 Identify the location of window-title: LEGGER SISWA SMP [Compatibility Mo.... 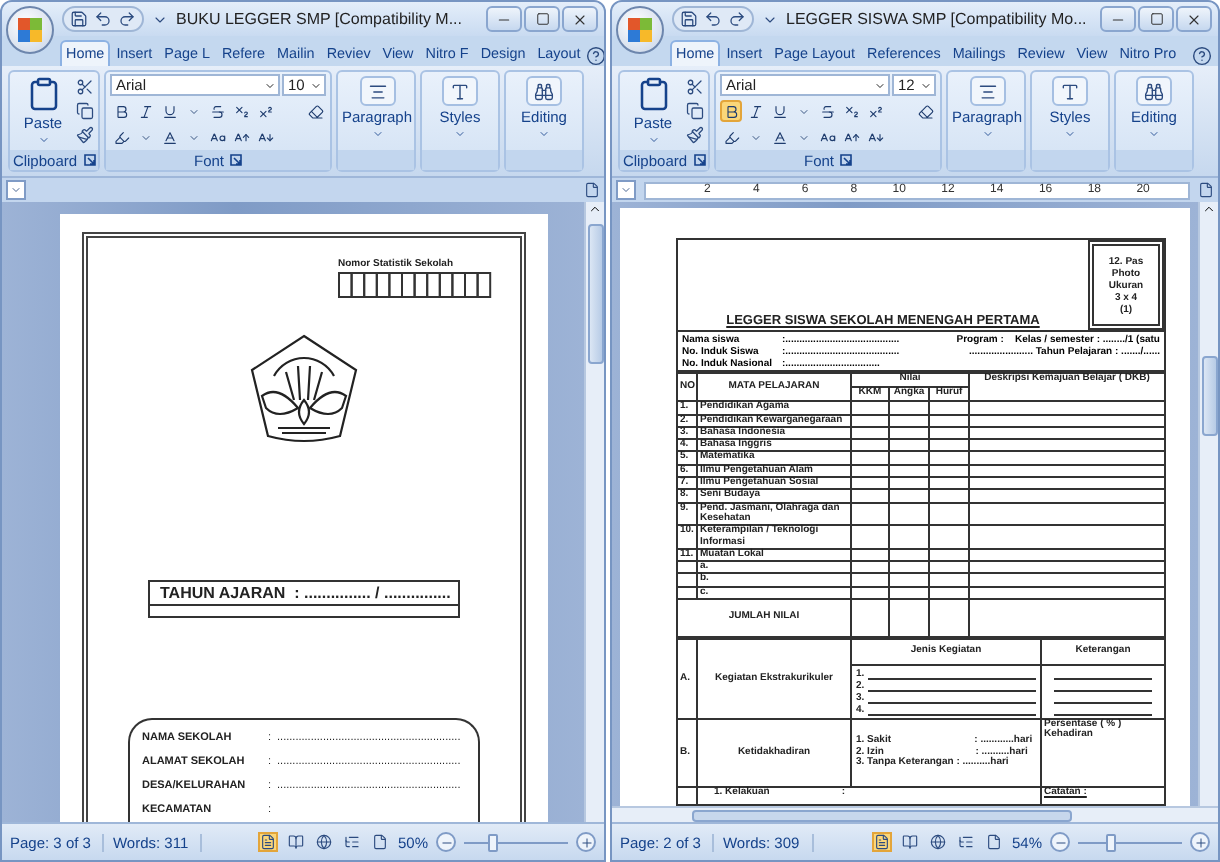
(937, 19).